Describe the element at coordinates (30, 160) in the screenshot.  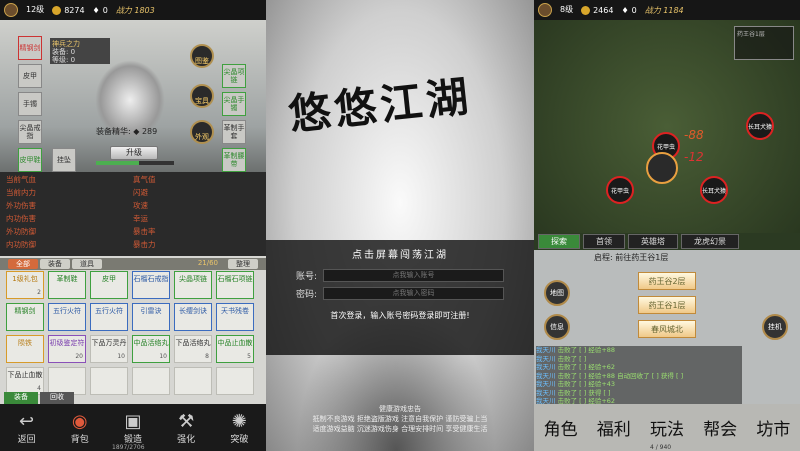
I see `equip-slot-boots: 皮甲鞋` at that location.